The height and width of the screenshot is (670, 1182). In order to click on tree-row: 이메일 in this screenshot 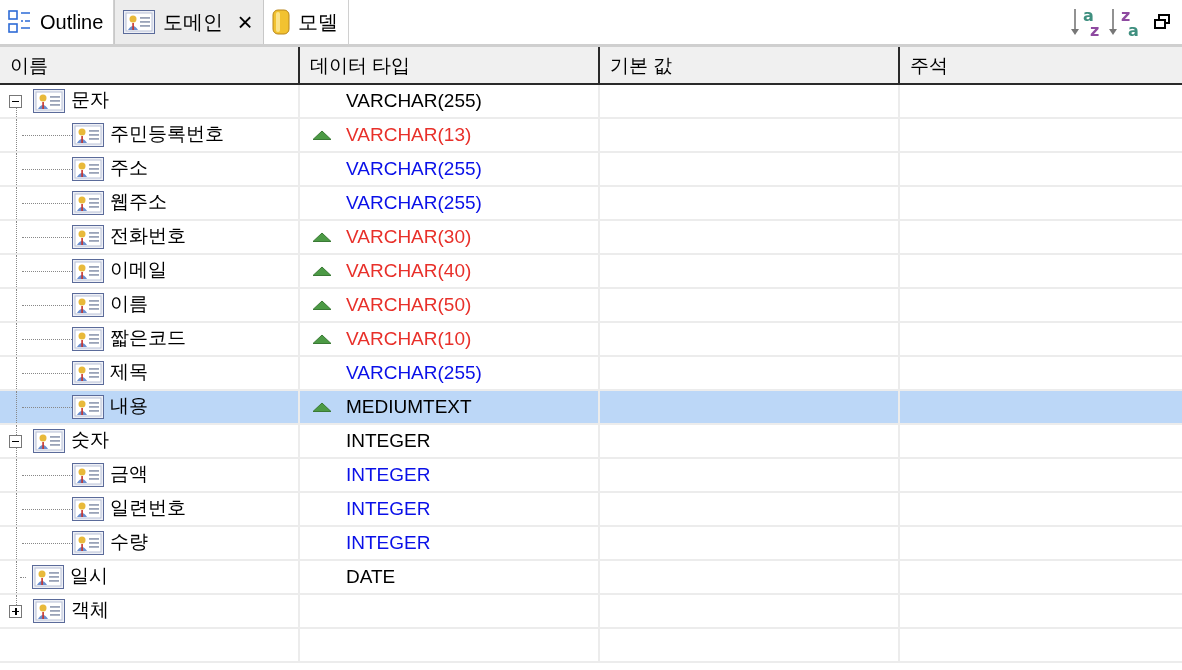, I will do `click(149, 271)`.